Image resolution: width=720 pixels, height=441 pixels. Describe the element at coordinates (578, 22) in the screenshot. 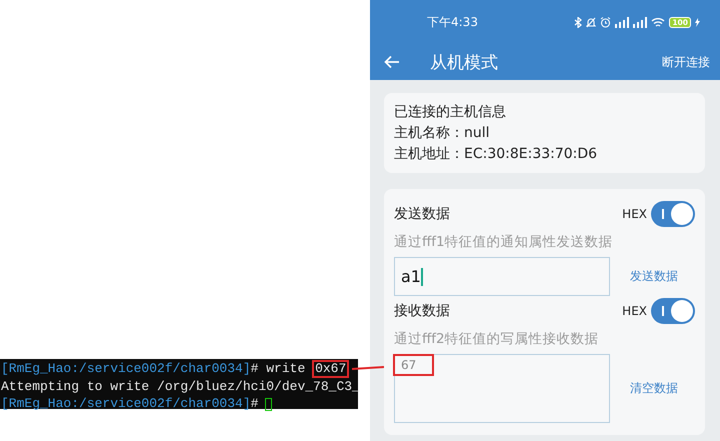

I see `bluetooth-icon` at that location.